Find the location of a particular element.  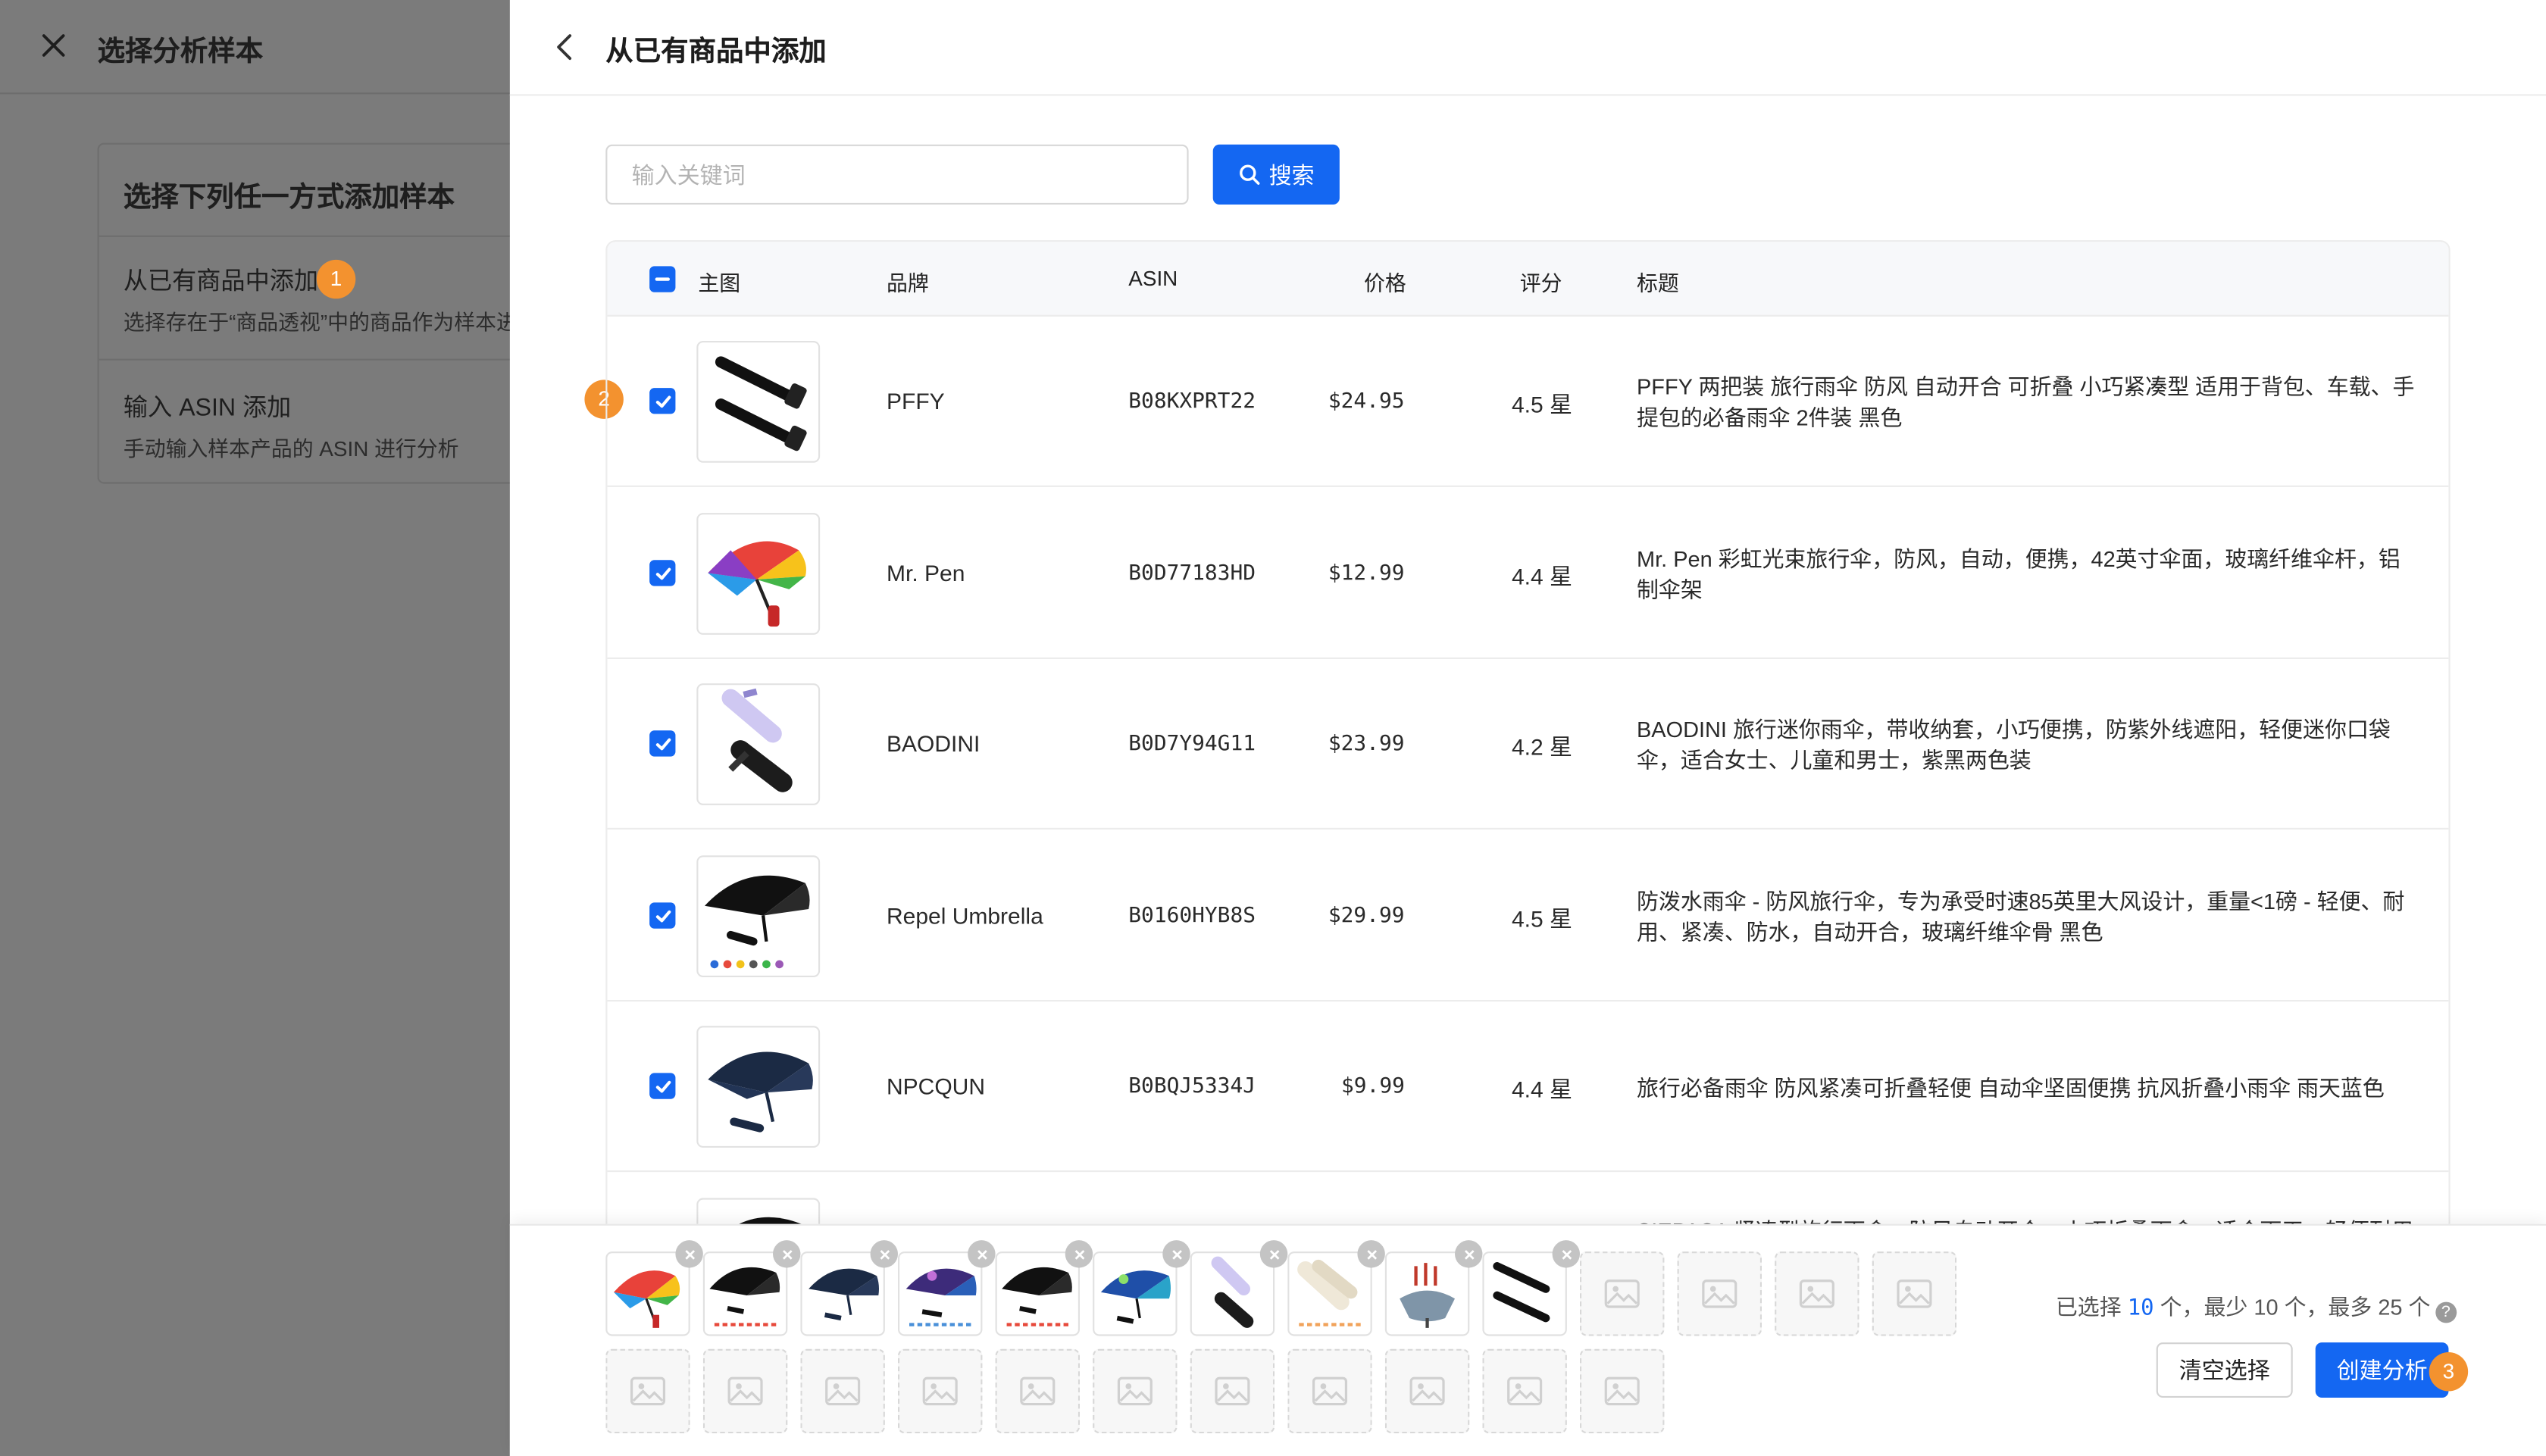

option-desc: 选择存在于“商品透视”中的商品作为样本进行分析 is located at coordinates (352, 322).